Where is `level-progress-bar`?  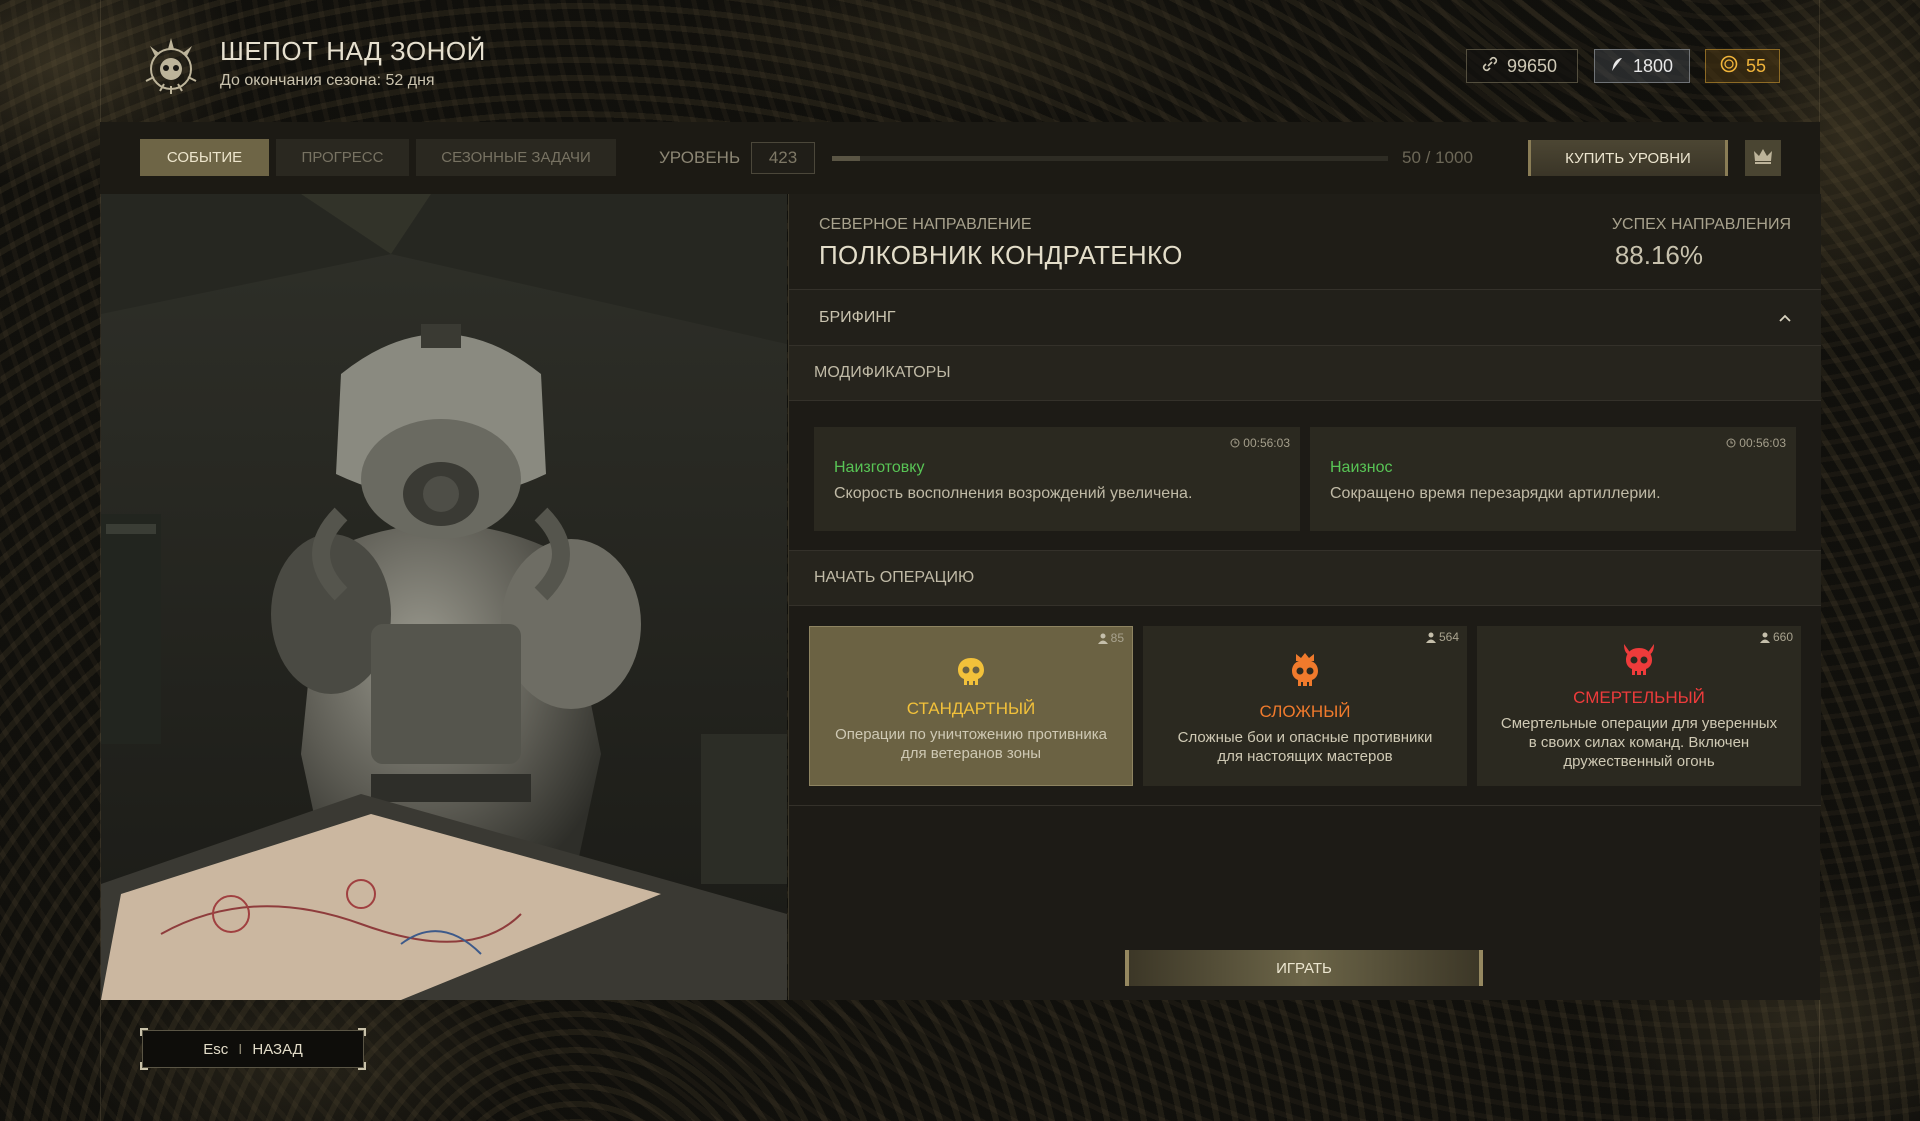
level-progress-bar is located at coordinates (1110, 158).